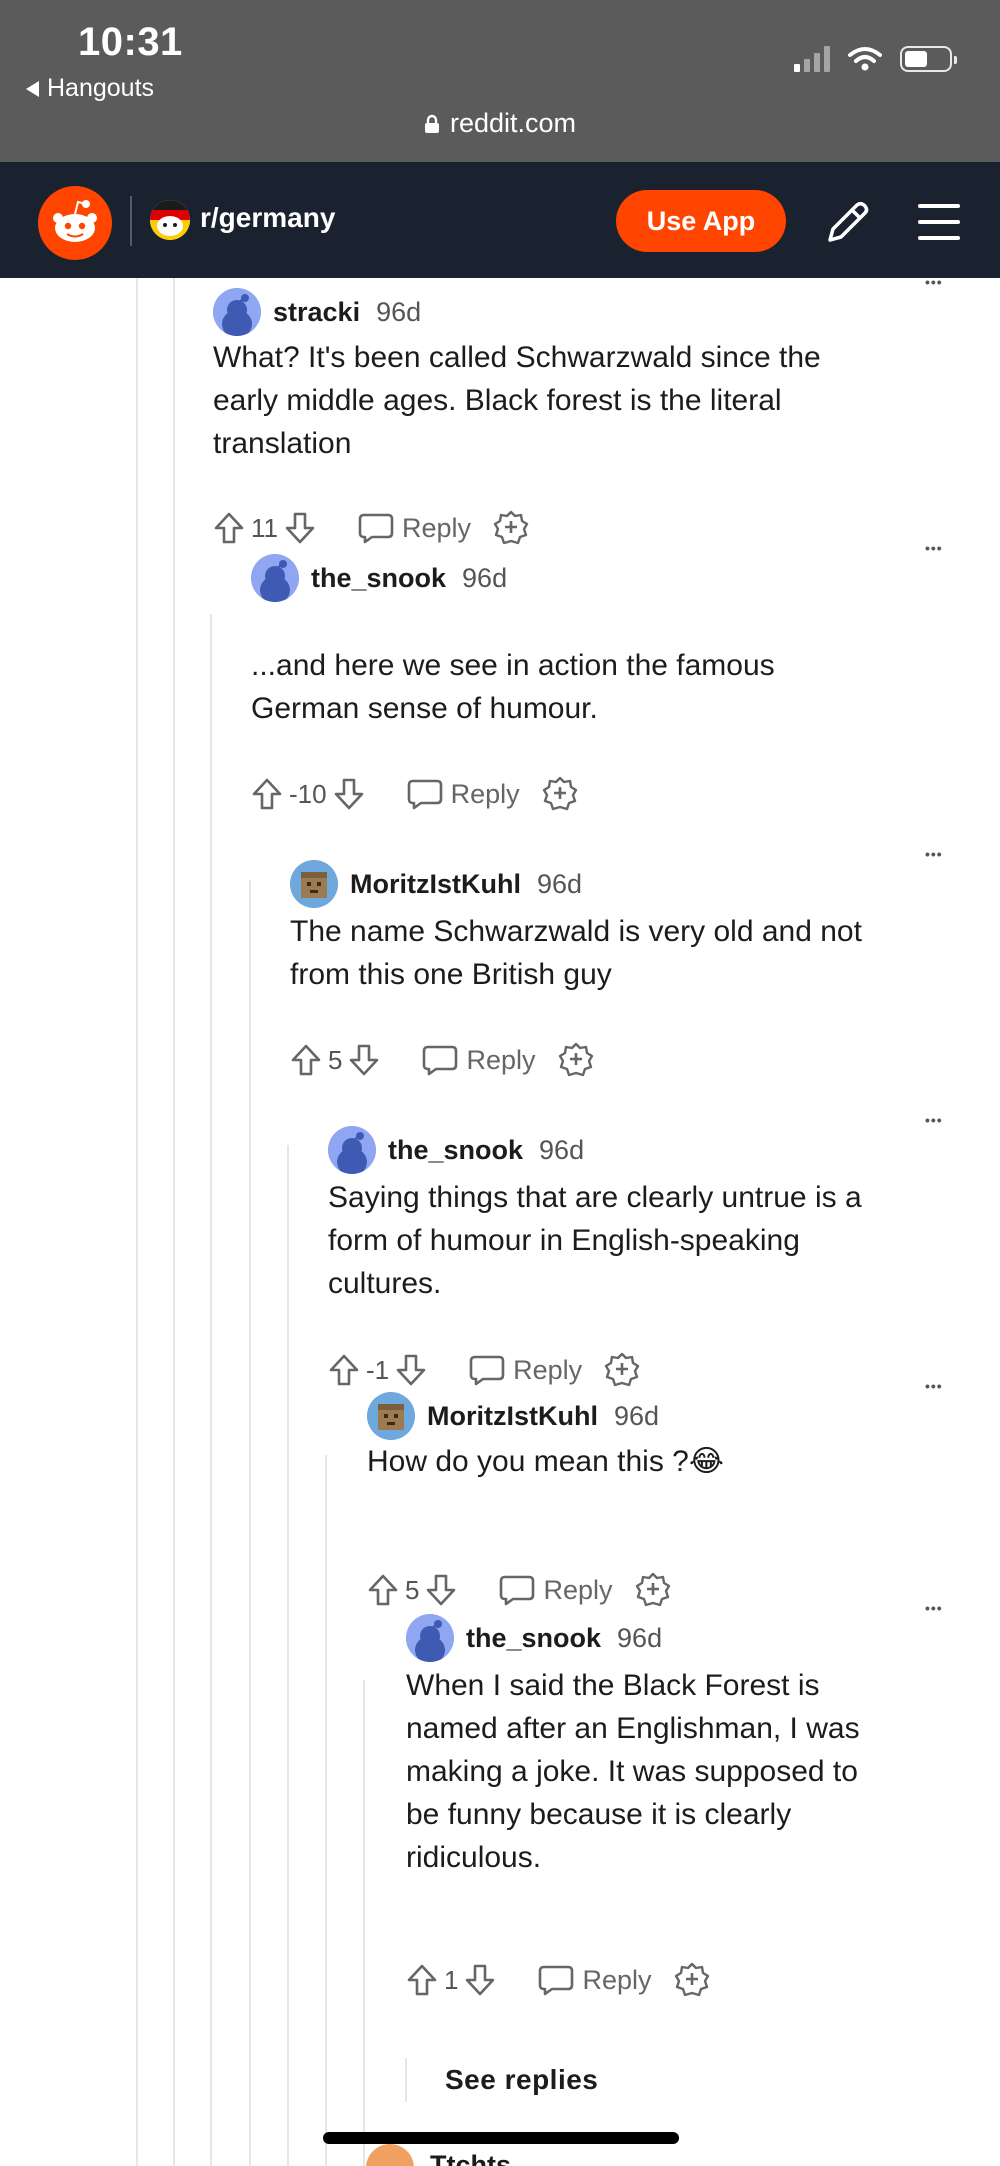 The height and width of the screenshot is (2166, 1000). What do you see at coordinates (636, 1415) in the screenshot?
I see `comment-age: 96d` at bounding box center [636, 1415].